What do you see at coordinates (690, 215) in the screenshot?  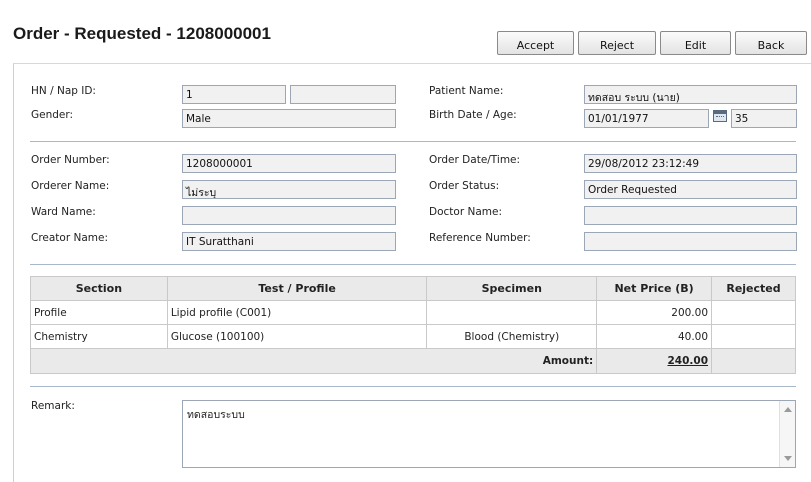 I see `doctor-name-field` at bounding box center [690, 215].